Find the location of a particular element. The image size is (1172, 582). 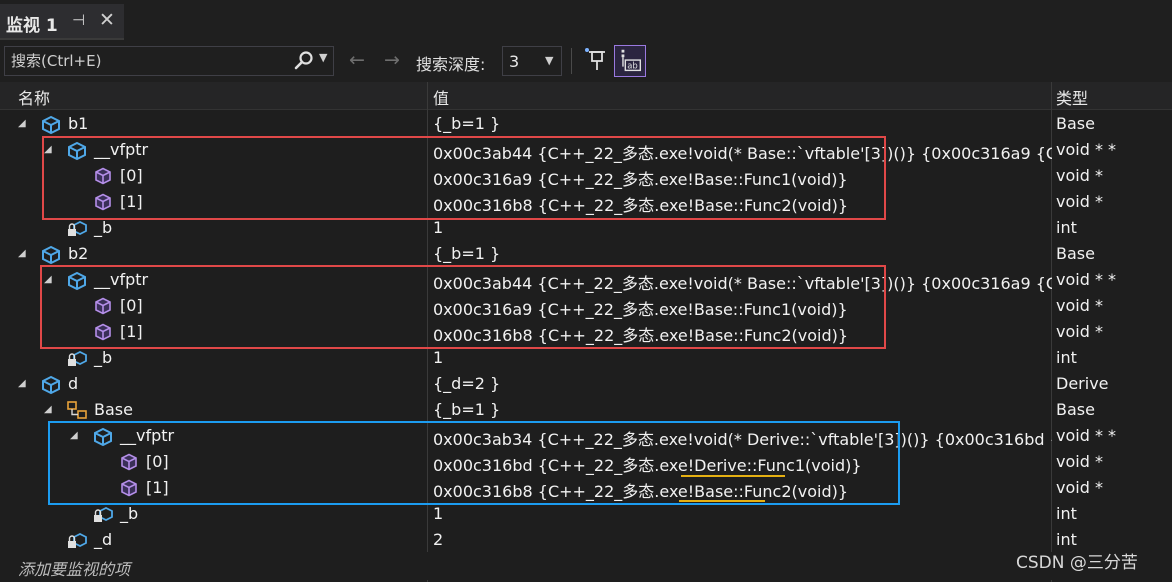

watch-row: _d 2 int is located at coordinates (586, 540).